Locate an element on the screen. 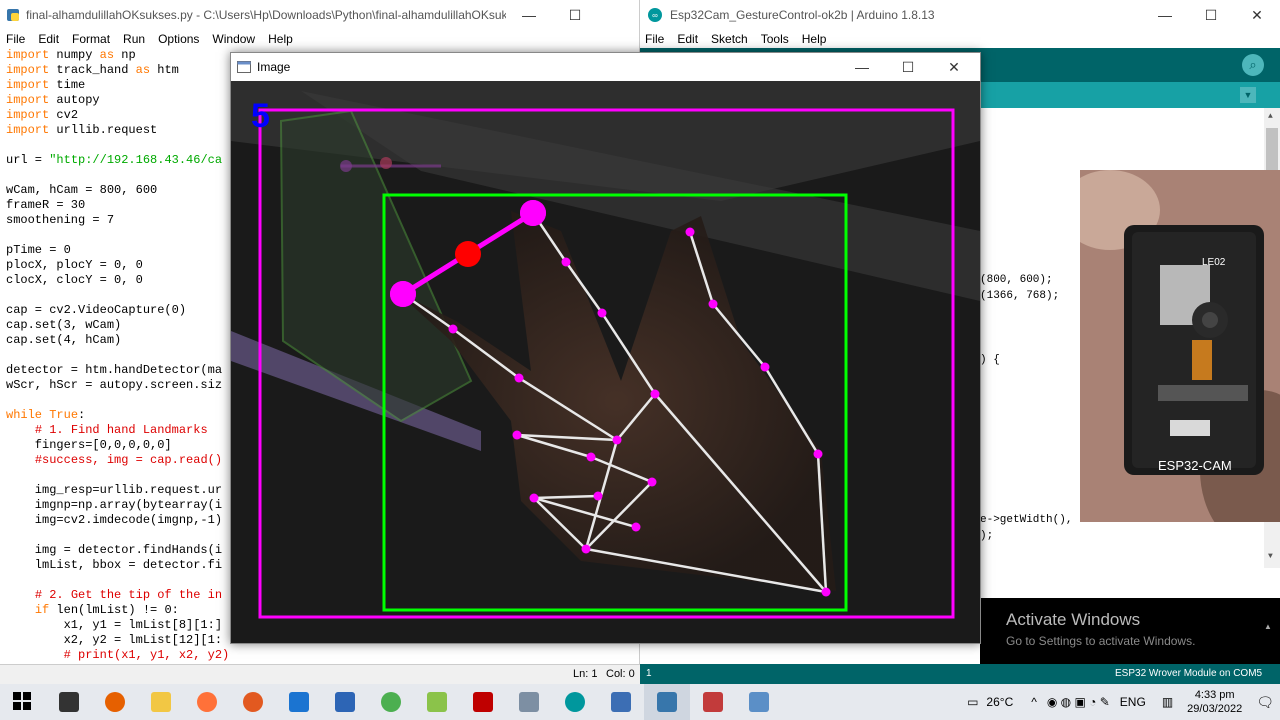 This screenshot has width=1280, height=720. arduino-maximize-button: ☐ is located at coordinates (1211, 15).